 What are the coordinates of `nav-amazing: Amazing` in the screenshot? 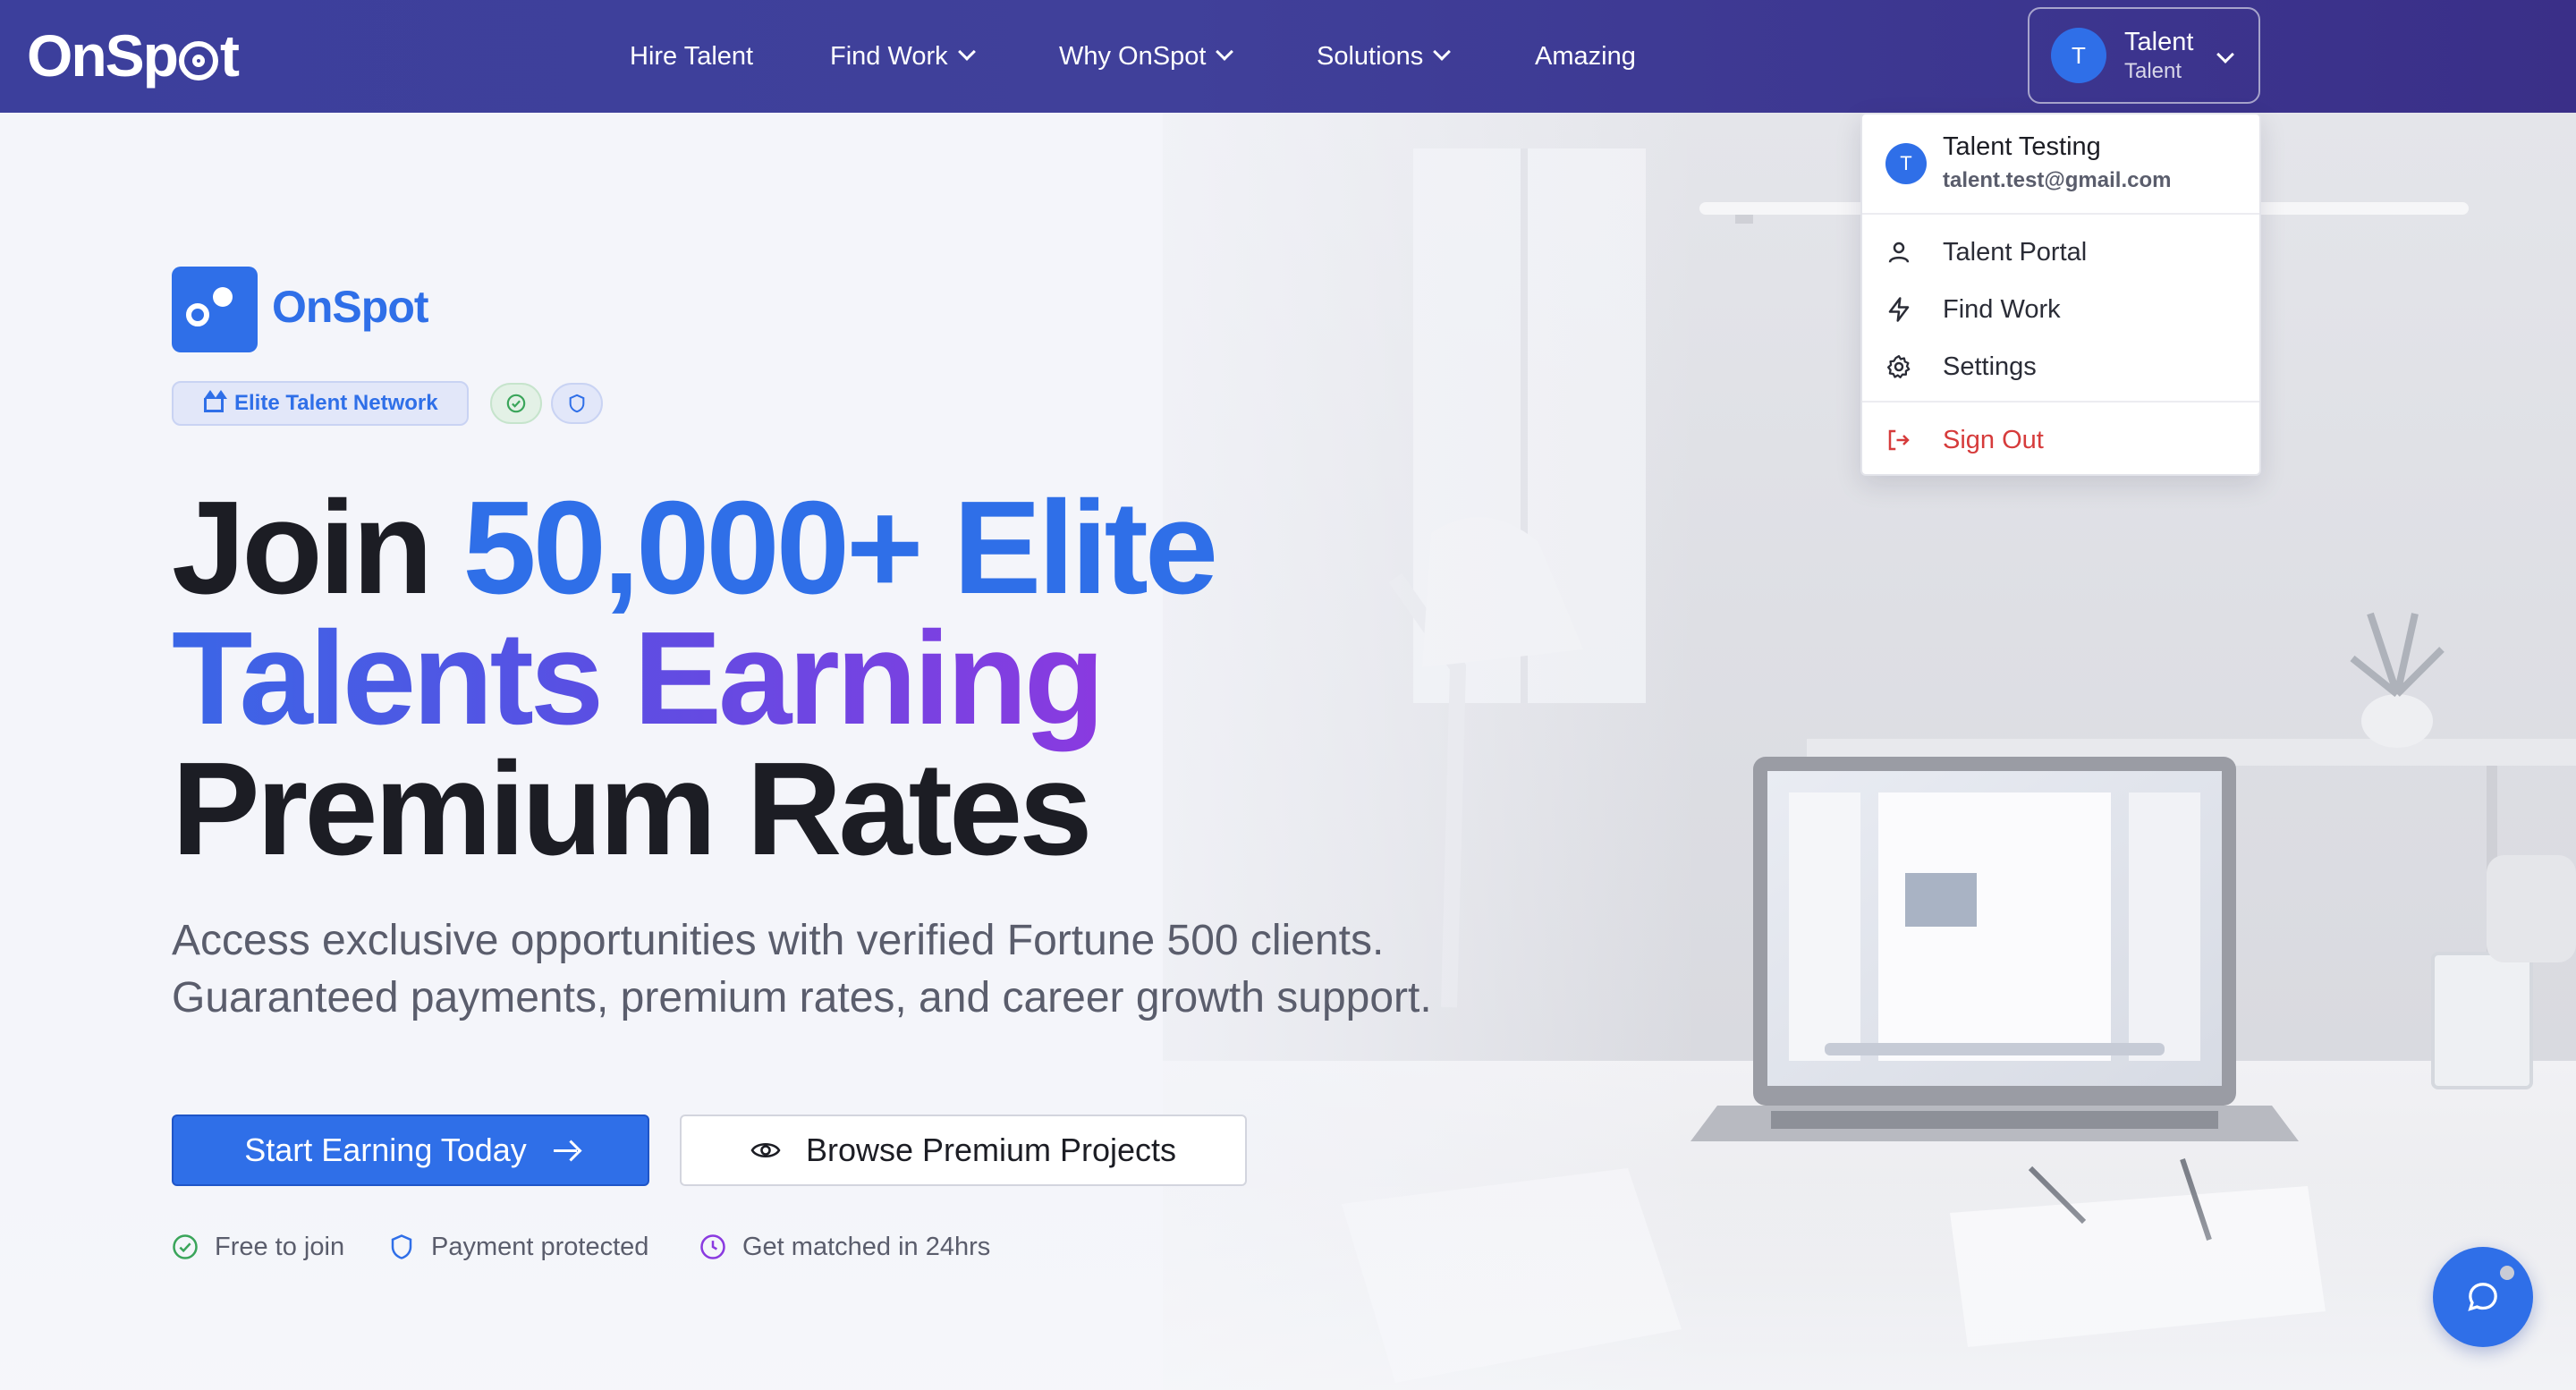 It's located at (1585, 56).